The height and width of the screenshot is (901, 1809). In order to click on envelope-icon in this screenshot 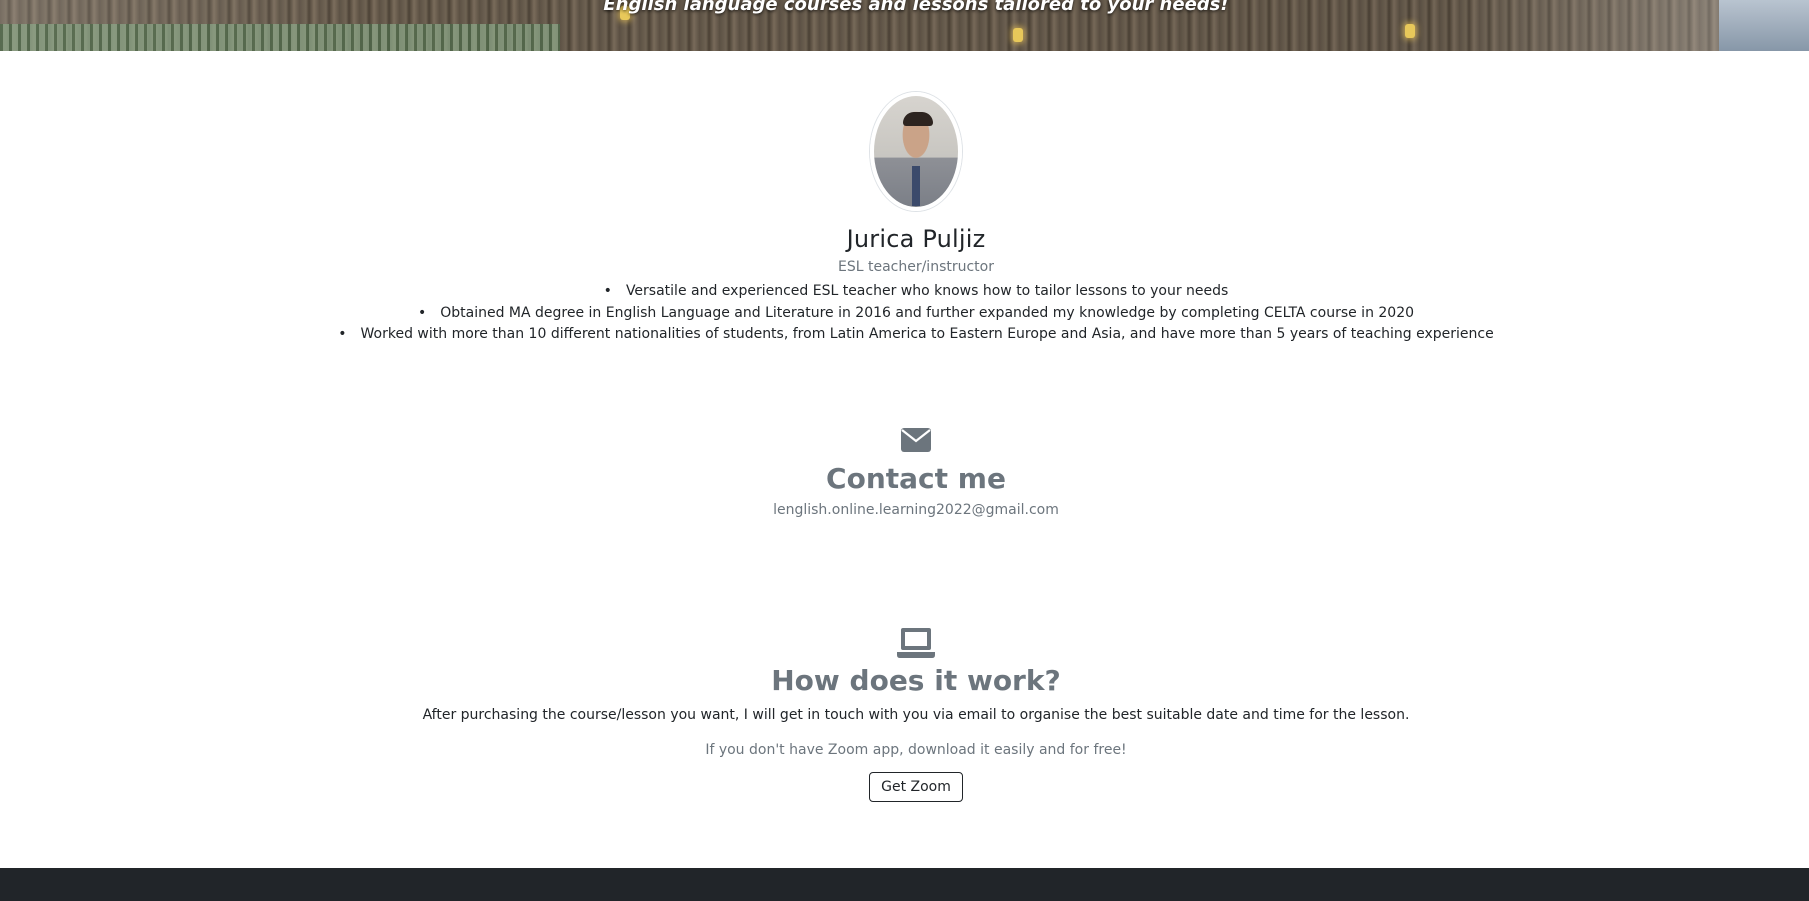, I will do `click(916, 442)`.